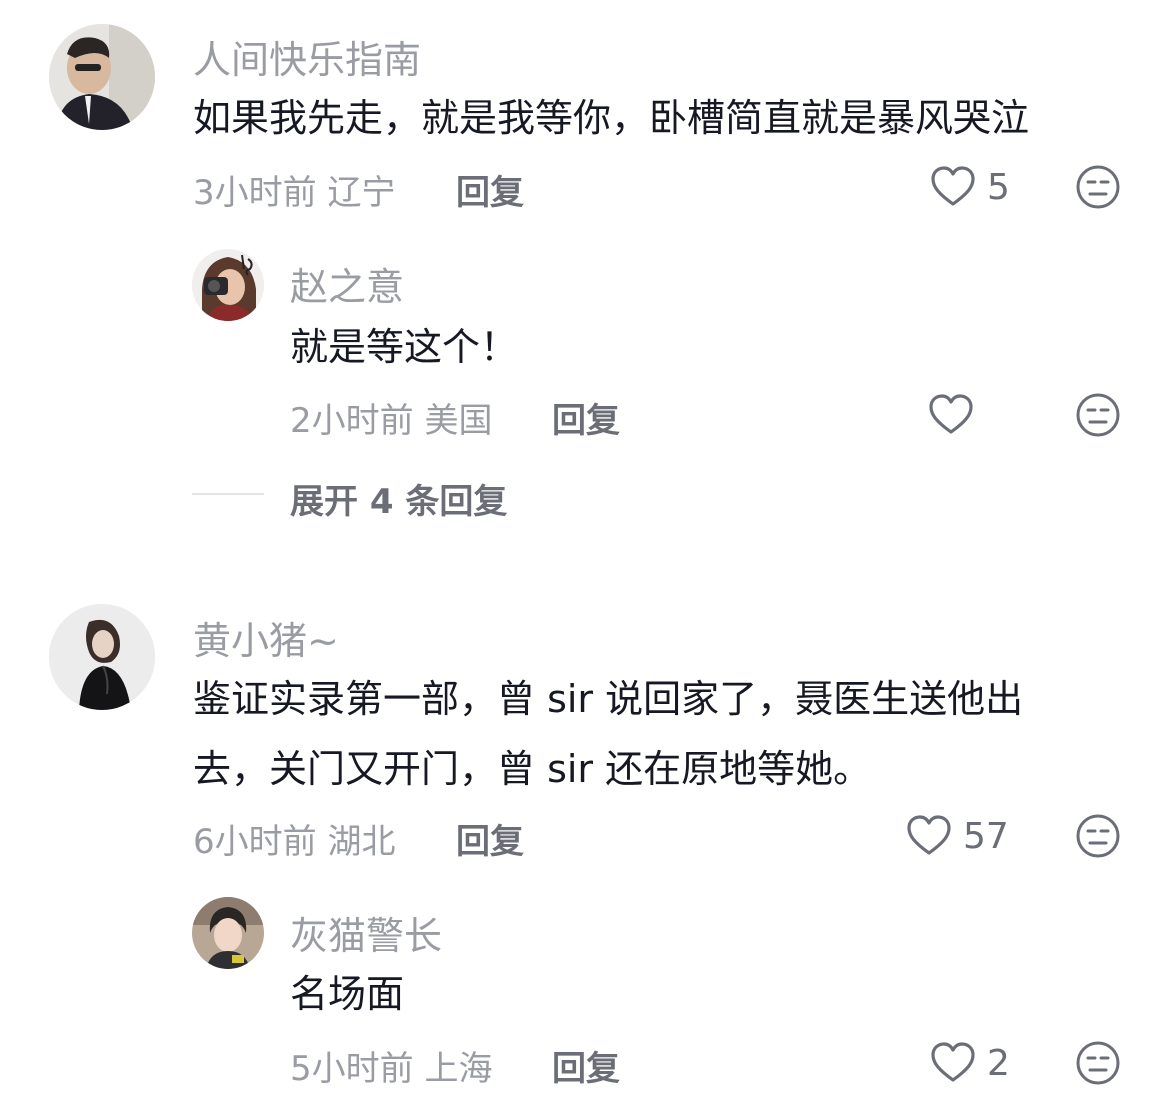  I want to click on comment-time: 2小时前 美国, so click(391, 417).